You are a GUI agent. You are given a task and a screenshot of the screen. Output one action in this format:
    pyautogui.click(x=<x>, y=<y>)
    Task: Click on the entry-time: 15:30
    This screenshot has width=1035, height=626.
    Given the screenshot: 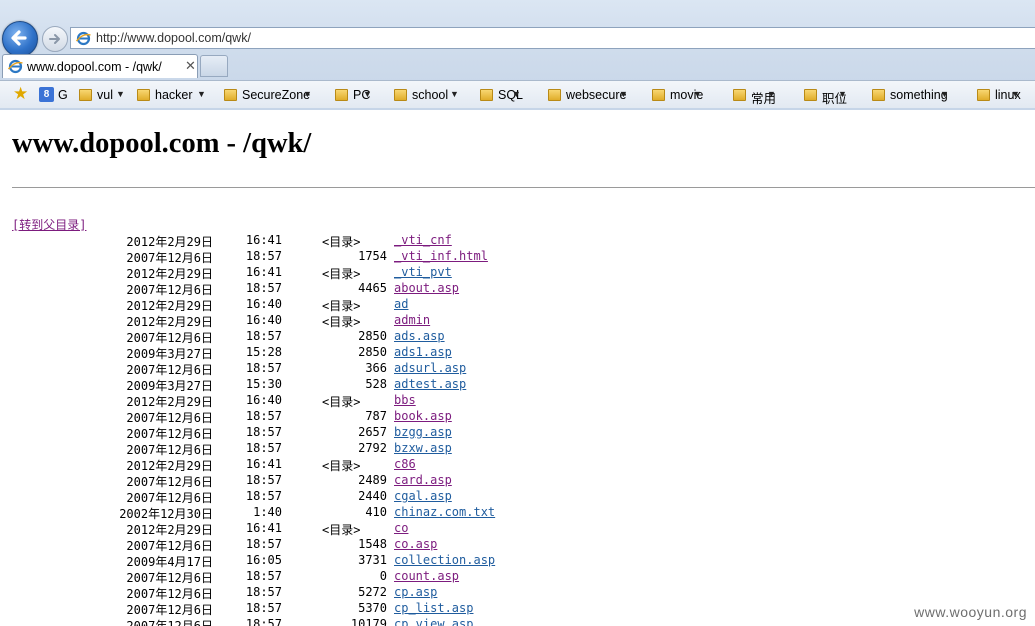 What is the action you would take?
    pyautogui.click(x=263, y=384)
    